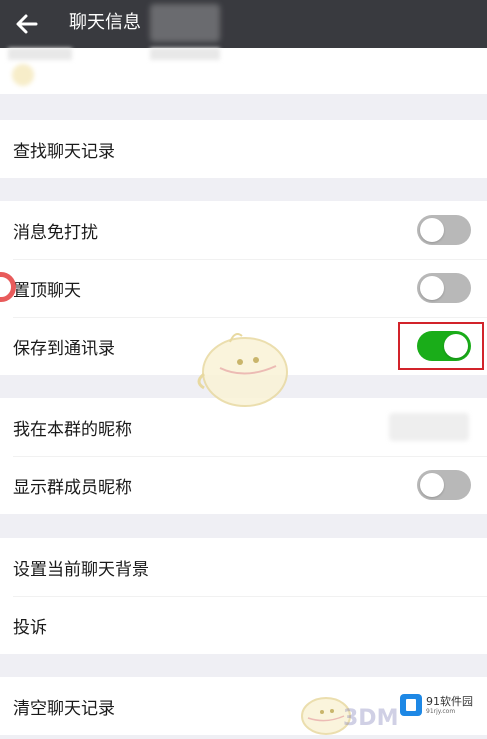 Image resolution: width=487 pixels, height=739 pixels. I want to click on show-member-names-row: 显示群成员昵称, so click(243, 485).